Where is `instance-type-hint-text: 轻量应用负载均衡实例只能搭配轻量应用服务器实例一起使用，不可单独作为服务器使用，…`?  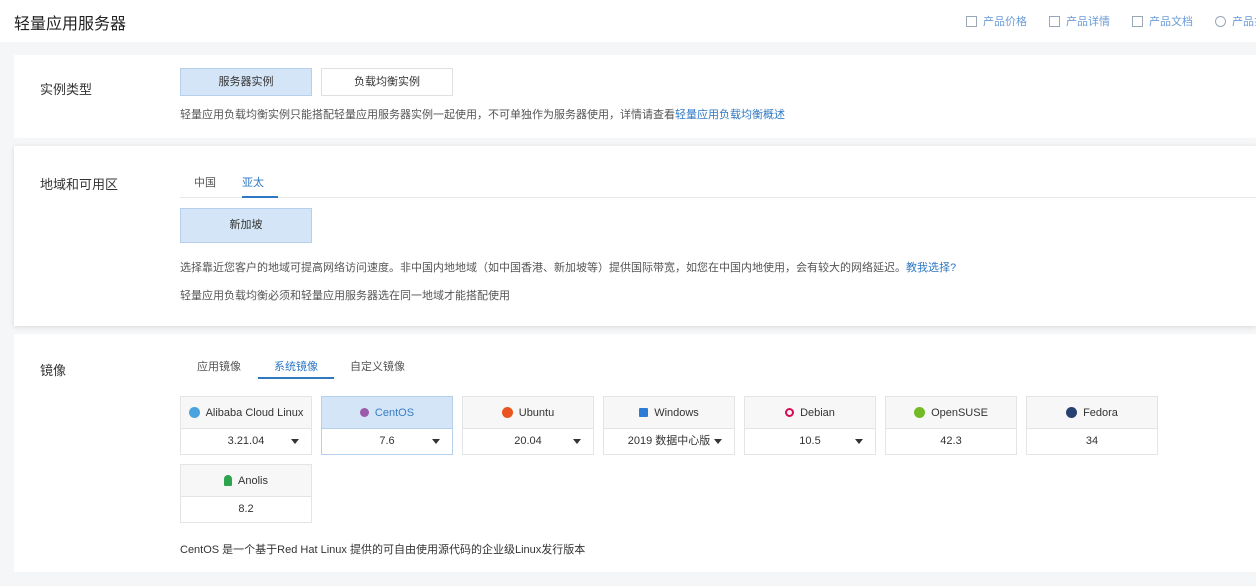 instance-type-hint-text: 轻量应用负载均衡实例只能搭配轻量应用服务器实例一起使用，不可单独作为服务器使用，… is located at coordinates (427, 115).